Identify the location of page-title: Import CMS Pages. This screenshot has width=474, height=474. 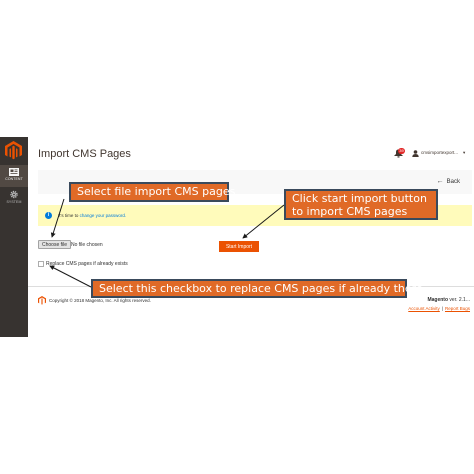
(84, 154).